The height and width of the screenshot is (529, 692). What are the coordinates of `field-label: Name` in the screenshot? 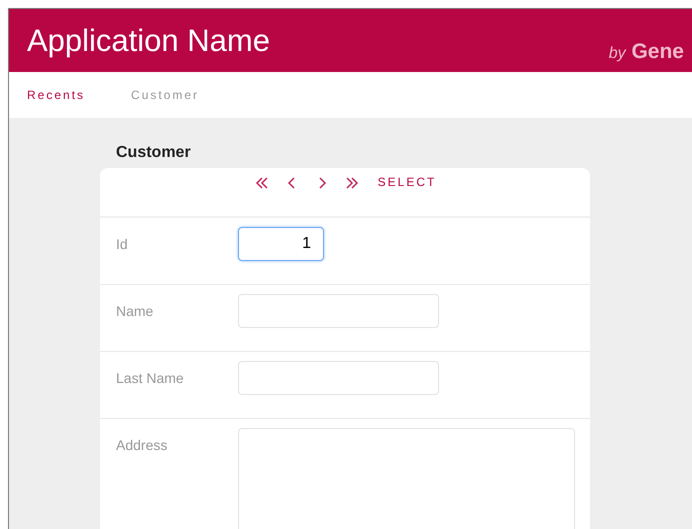 It's located at (135, 311).